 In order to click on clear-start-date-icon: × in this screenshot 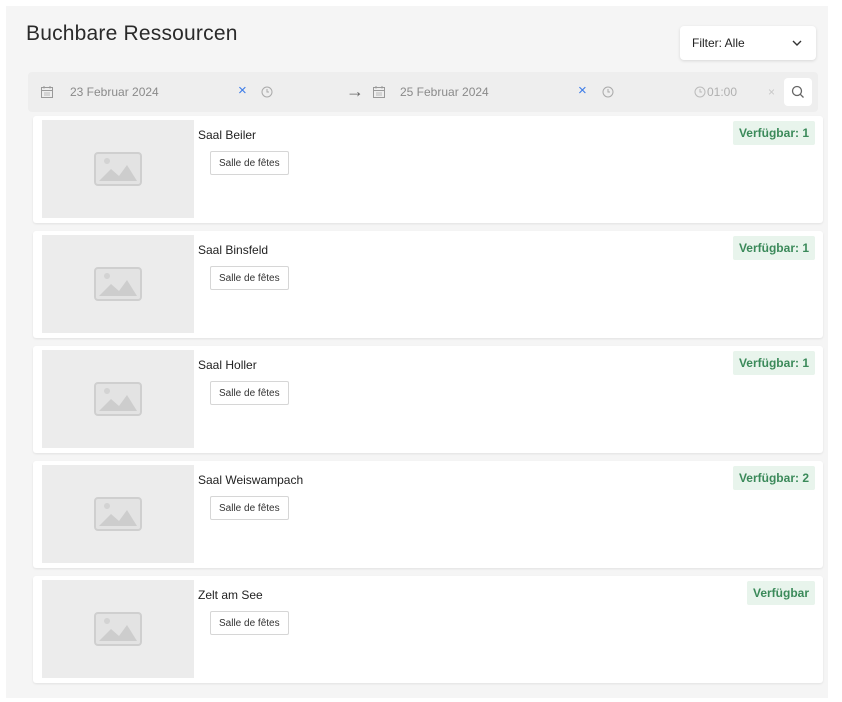, I will do `click(242, 90)`.